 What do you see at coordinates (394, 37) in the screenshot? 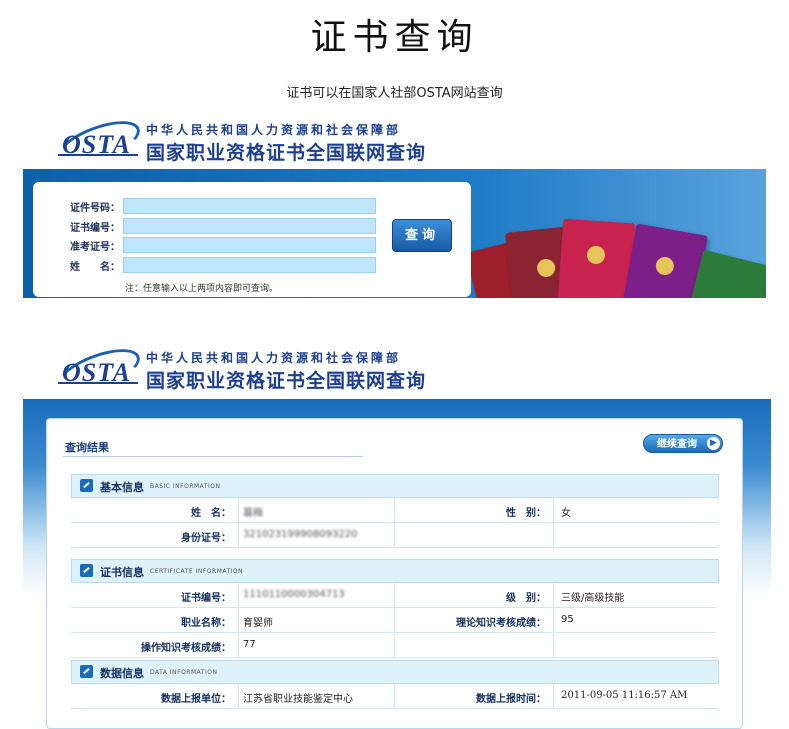
I see `page-title: 证书查询` at bounding box center [394, 37].